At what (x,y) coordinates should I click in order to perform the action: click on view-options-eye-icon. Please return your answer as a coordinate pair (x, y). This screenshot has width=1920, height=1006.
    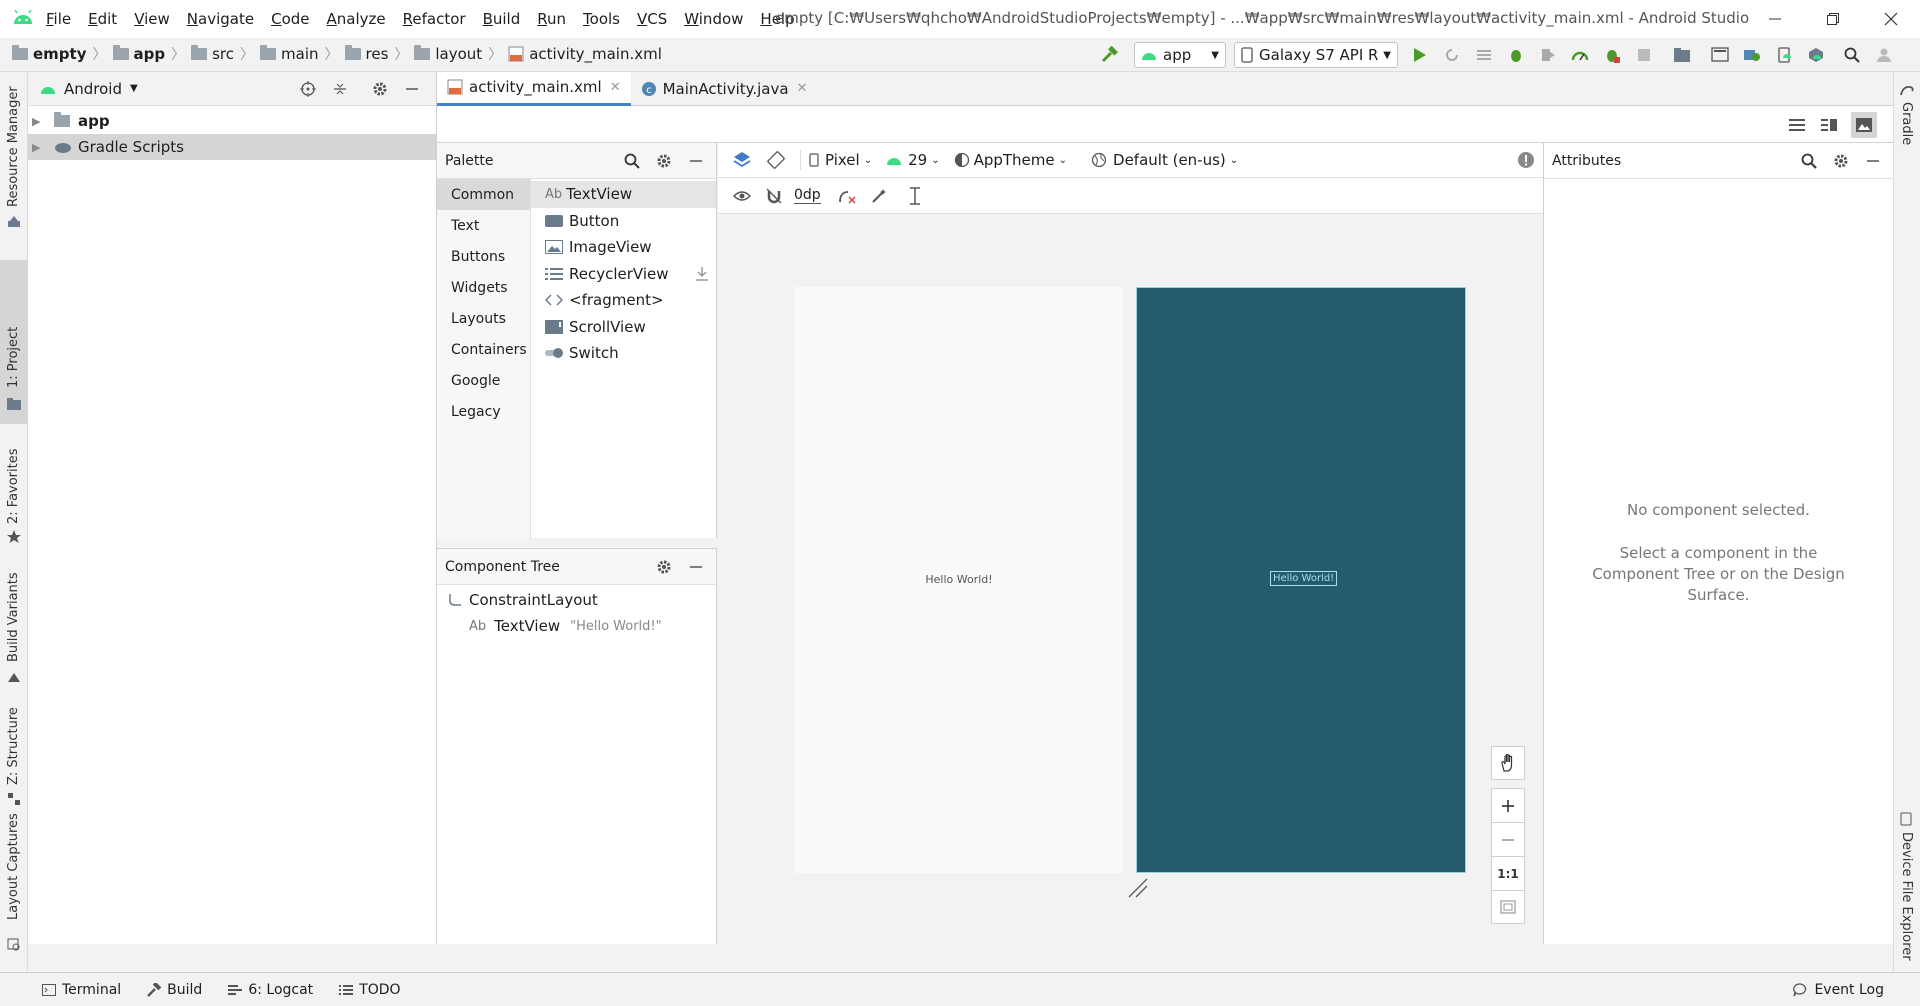
    Looking at the image, I should click on (742, 196).